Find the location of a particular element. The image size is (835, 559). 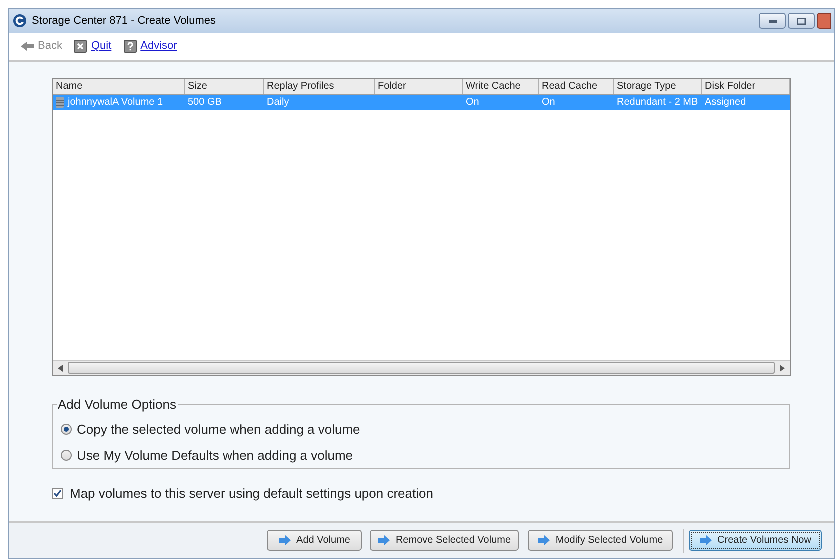

action-button: Modify Selected Volume is located at coordinates (600, 540).